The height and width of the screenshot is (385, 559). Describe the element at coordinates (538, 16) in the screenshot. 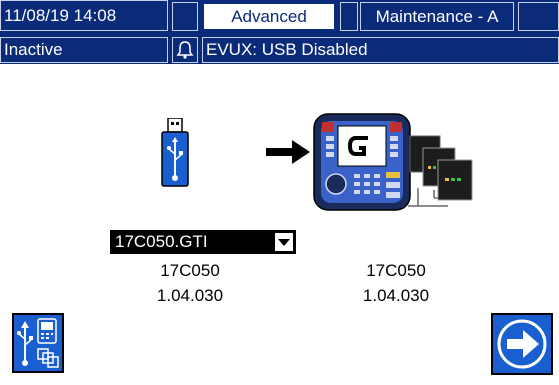

I see `header-right-box` at that location.